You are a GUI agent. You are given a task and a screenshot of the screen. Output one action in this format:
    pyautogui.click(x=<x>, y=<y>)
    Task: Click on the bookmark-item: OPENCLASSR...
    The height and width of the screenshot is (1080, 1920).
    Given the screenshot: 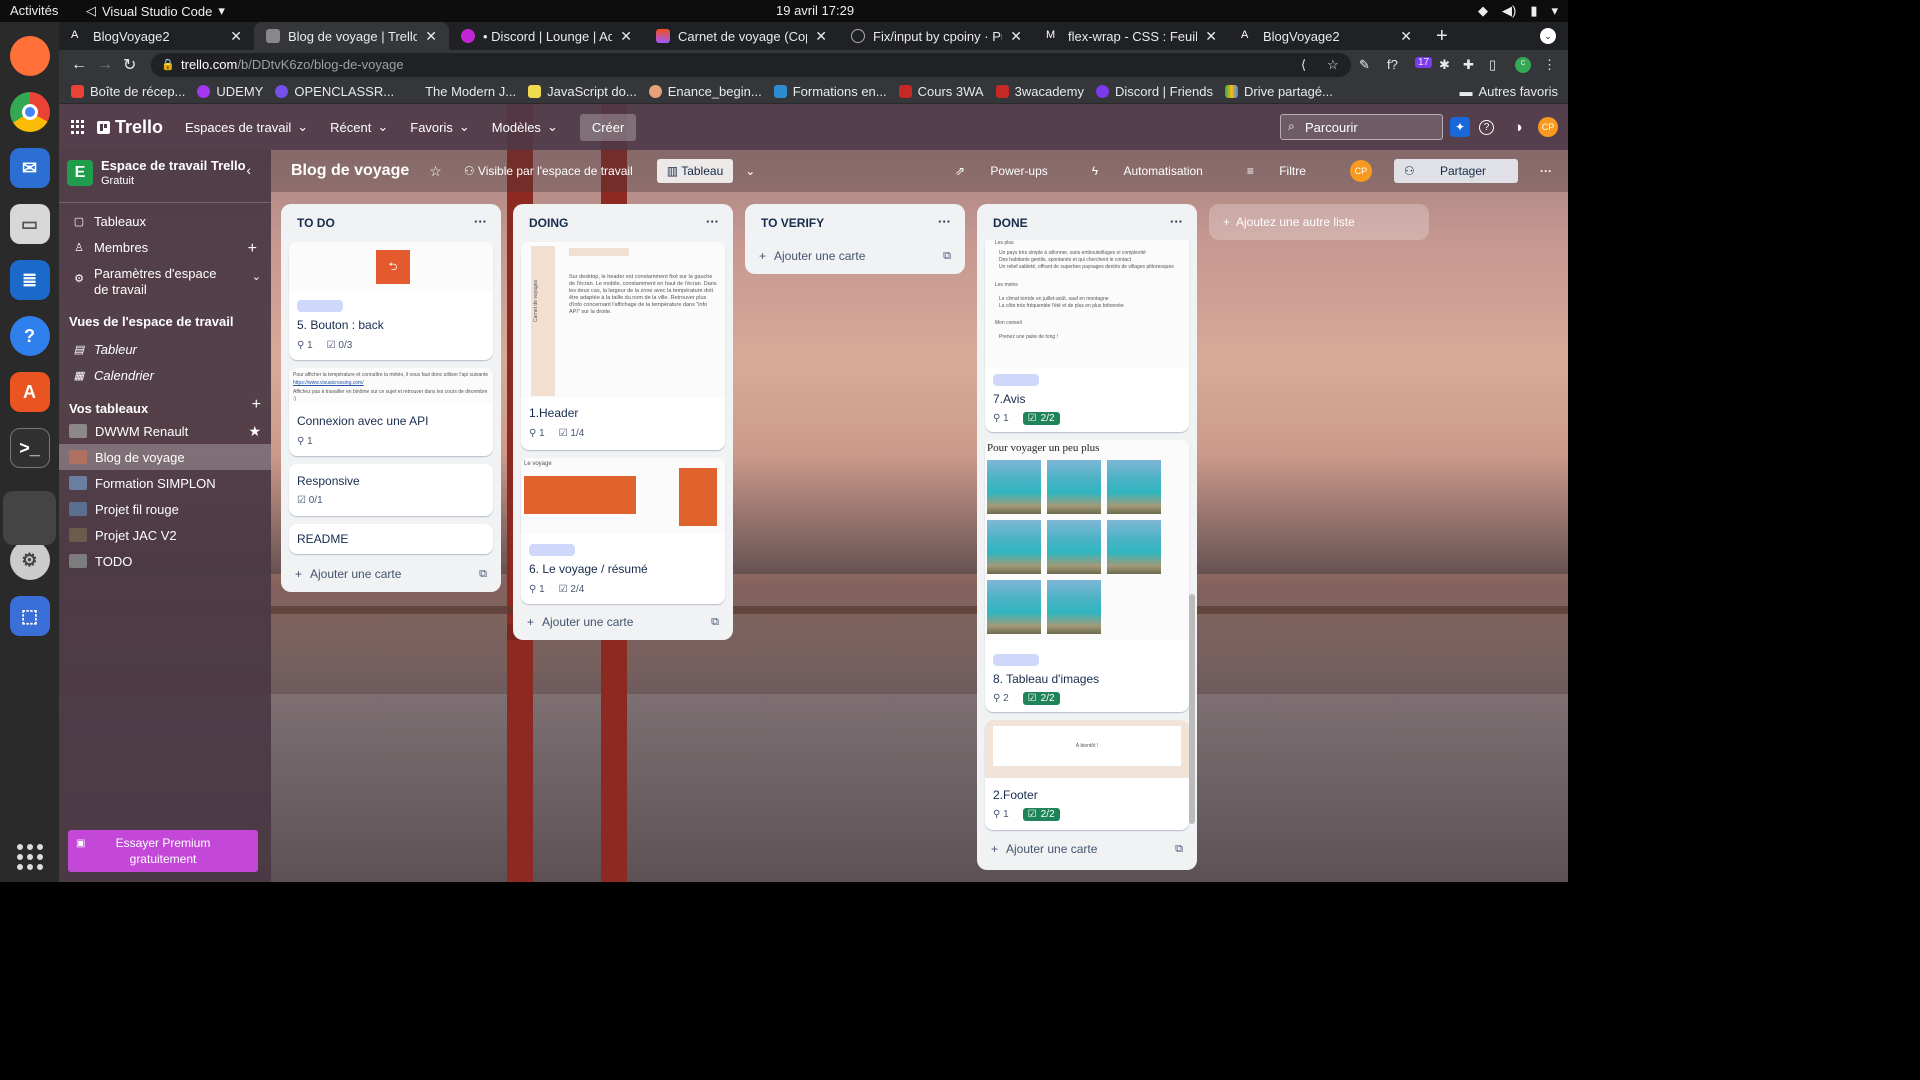 What is the action you would take?
    pyautogui.click(x=334, y=91)
    